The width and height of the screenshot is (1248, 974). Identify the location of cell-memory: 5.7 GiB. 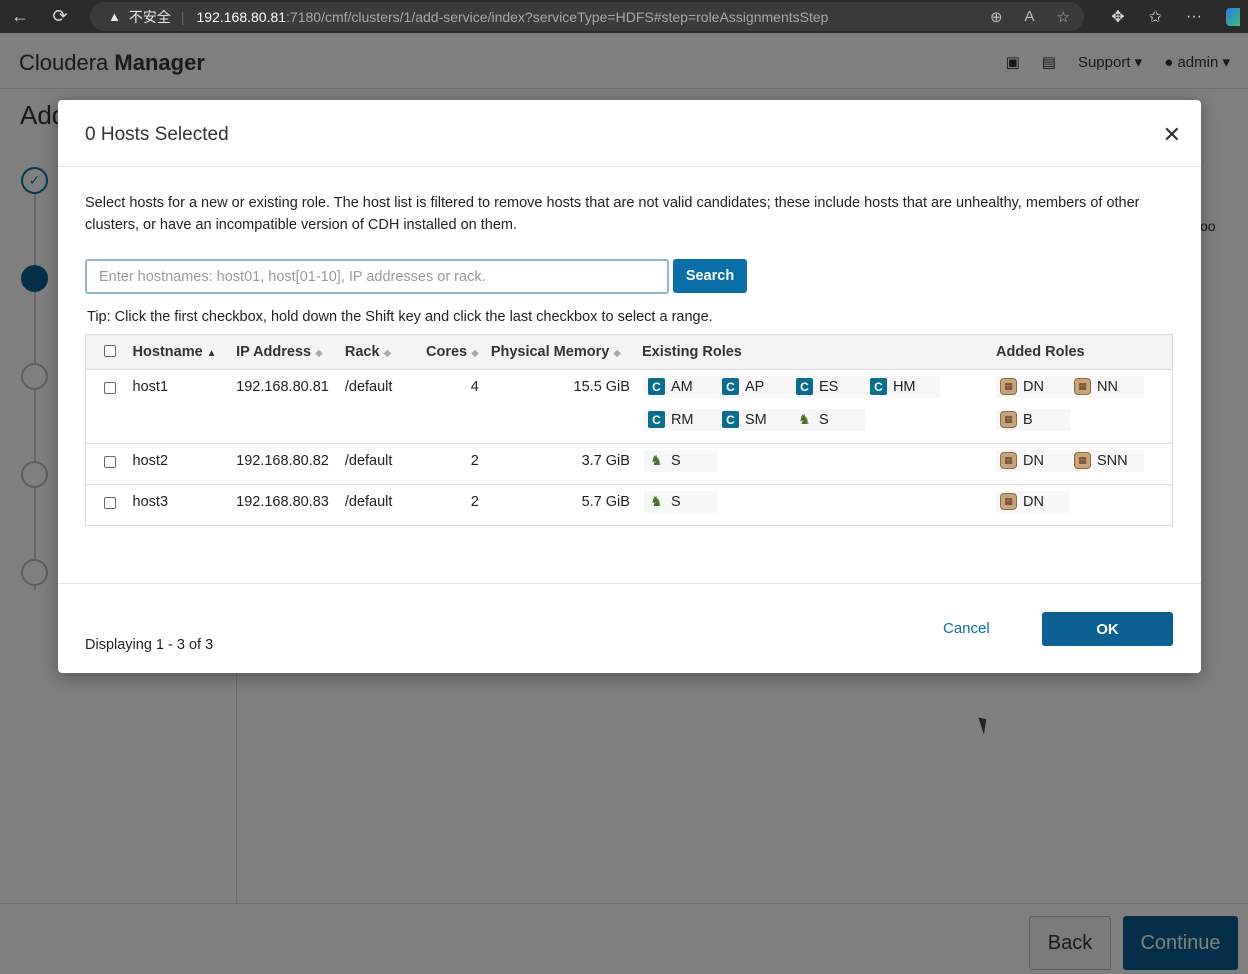
(605, 501).